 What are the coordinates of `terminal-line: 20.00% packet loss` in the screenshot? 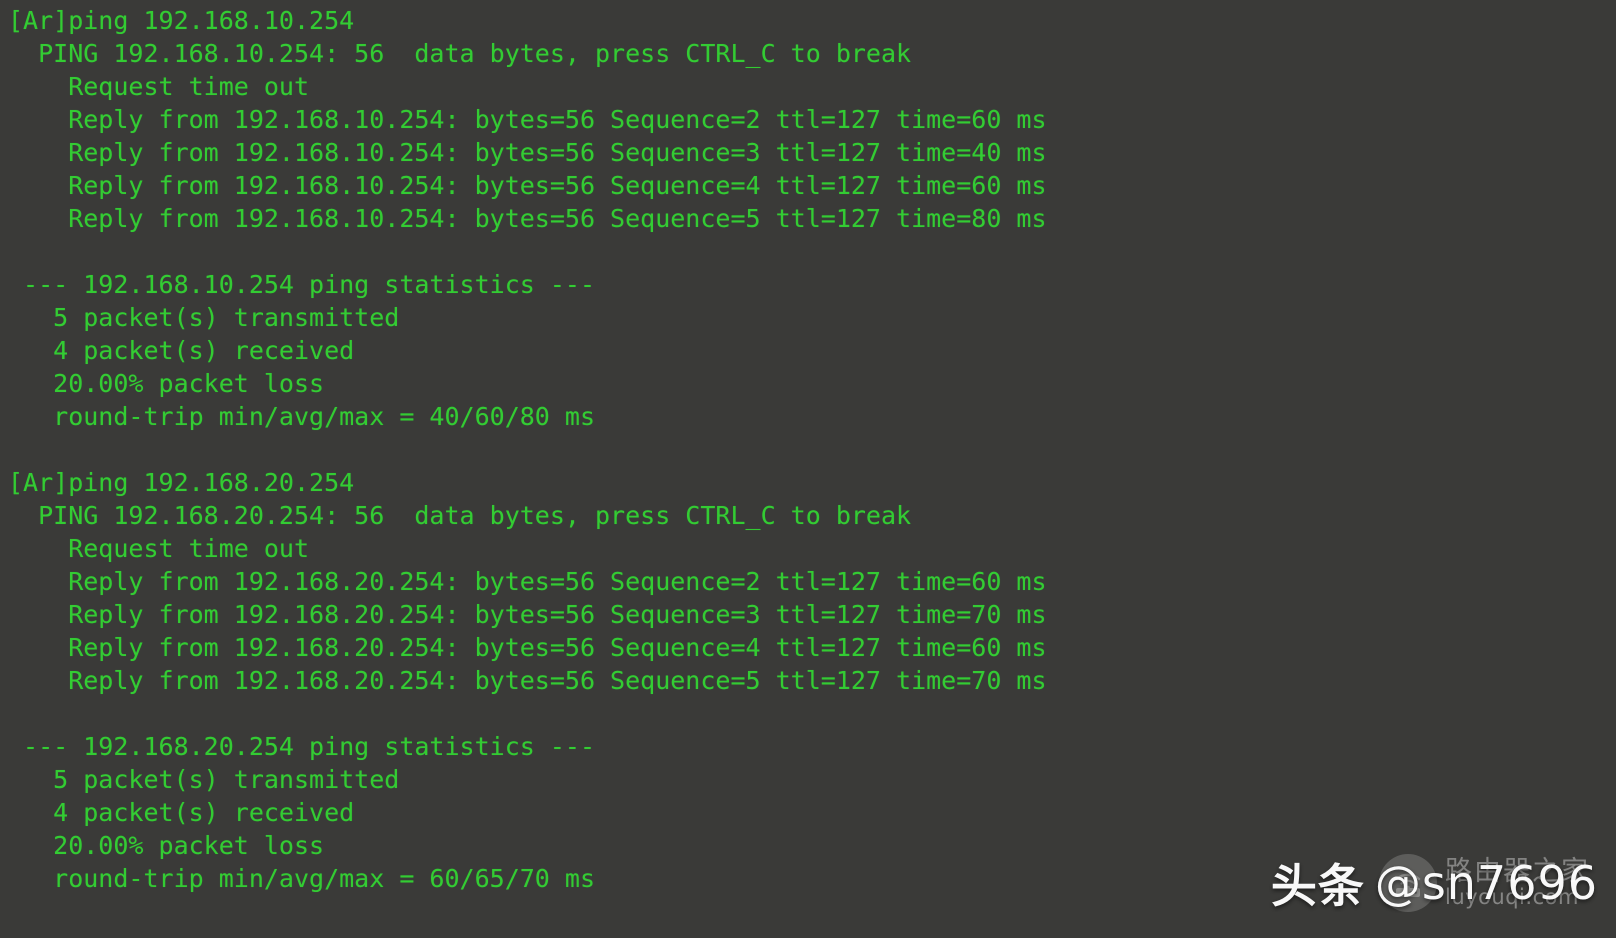 It's located at (166, 383).